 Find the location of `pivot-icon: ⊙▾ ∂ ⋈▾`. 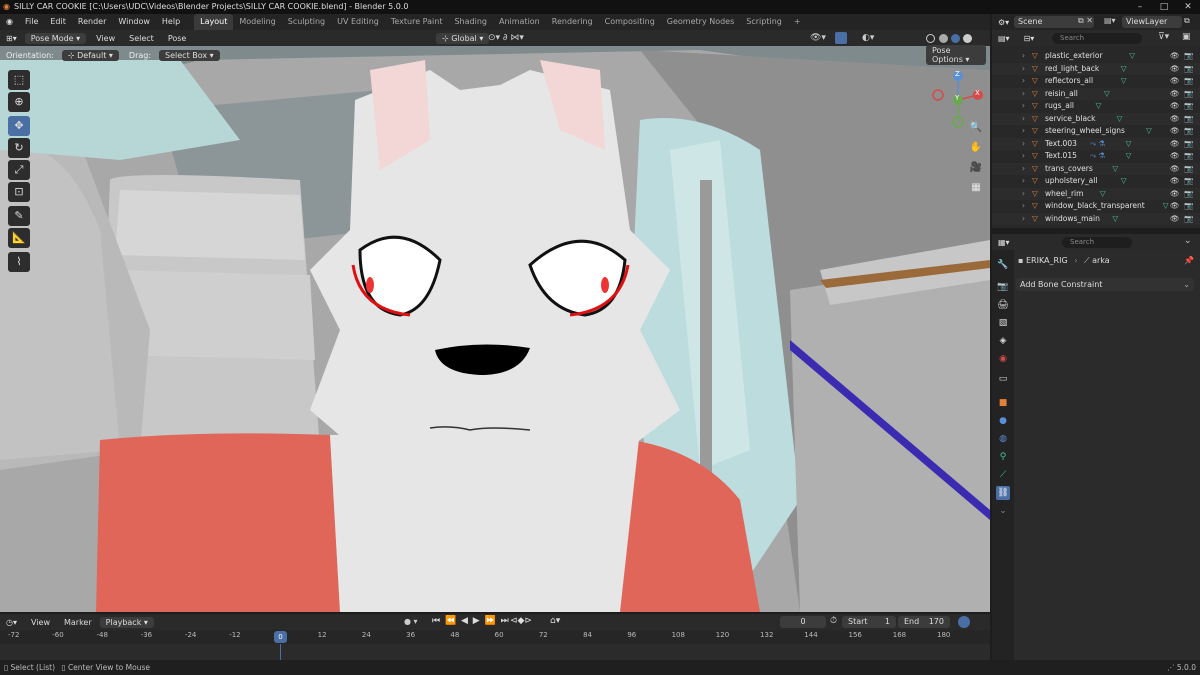

pivot-icon: ⊙▾ ∂ ⋈▾ is located at coordinates (506, 38).